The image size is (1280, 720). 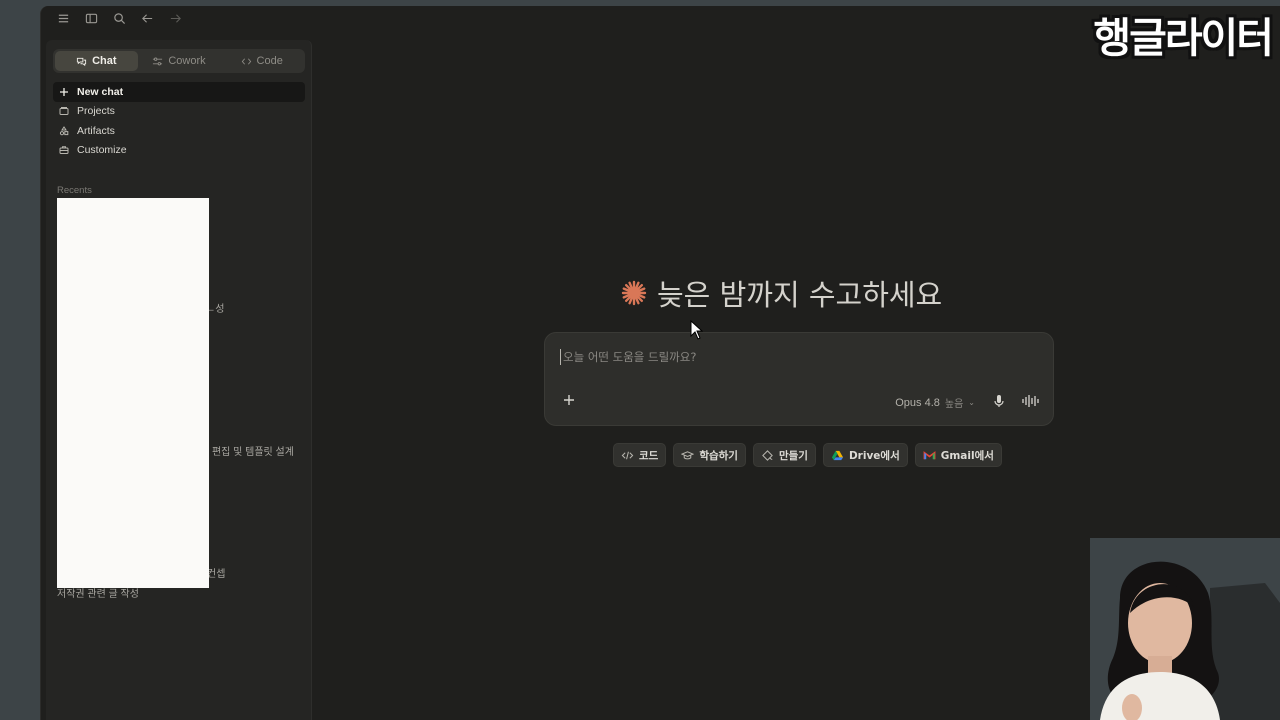 I want to click on channel-logo: 행글라이터, so click(x=1183, y=38).